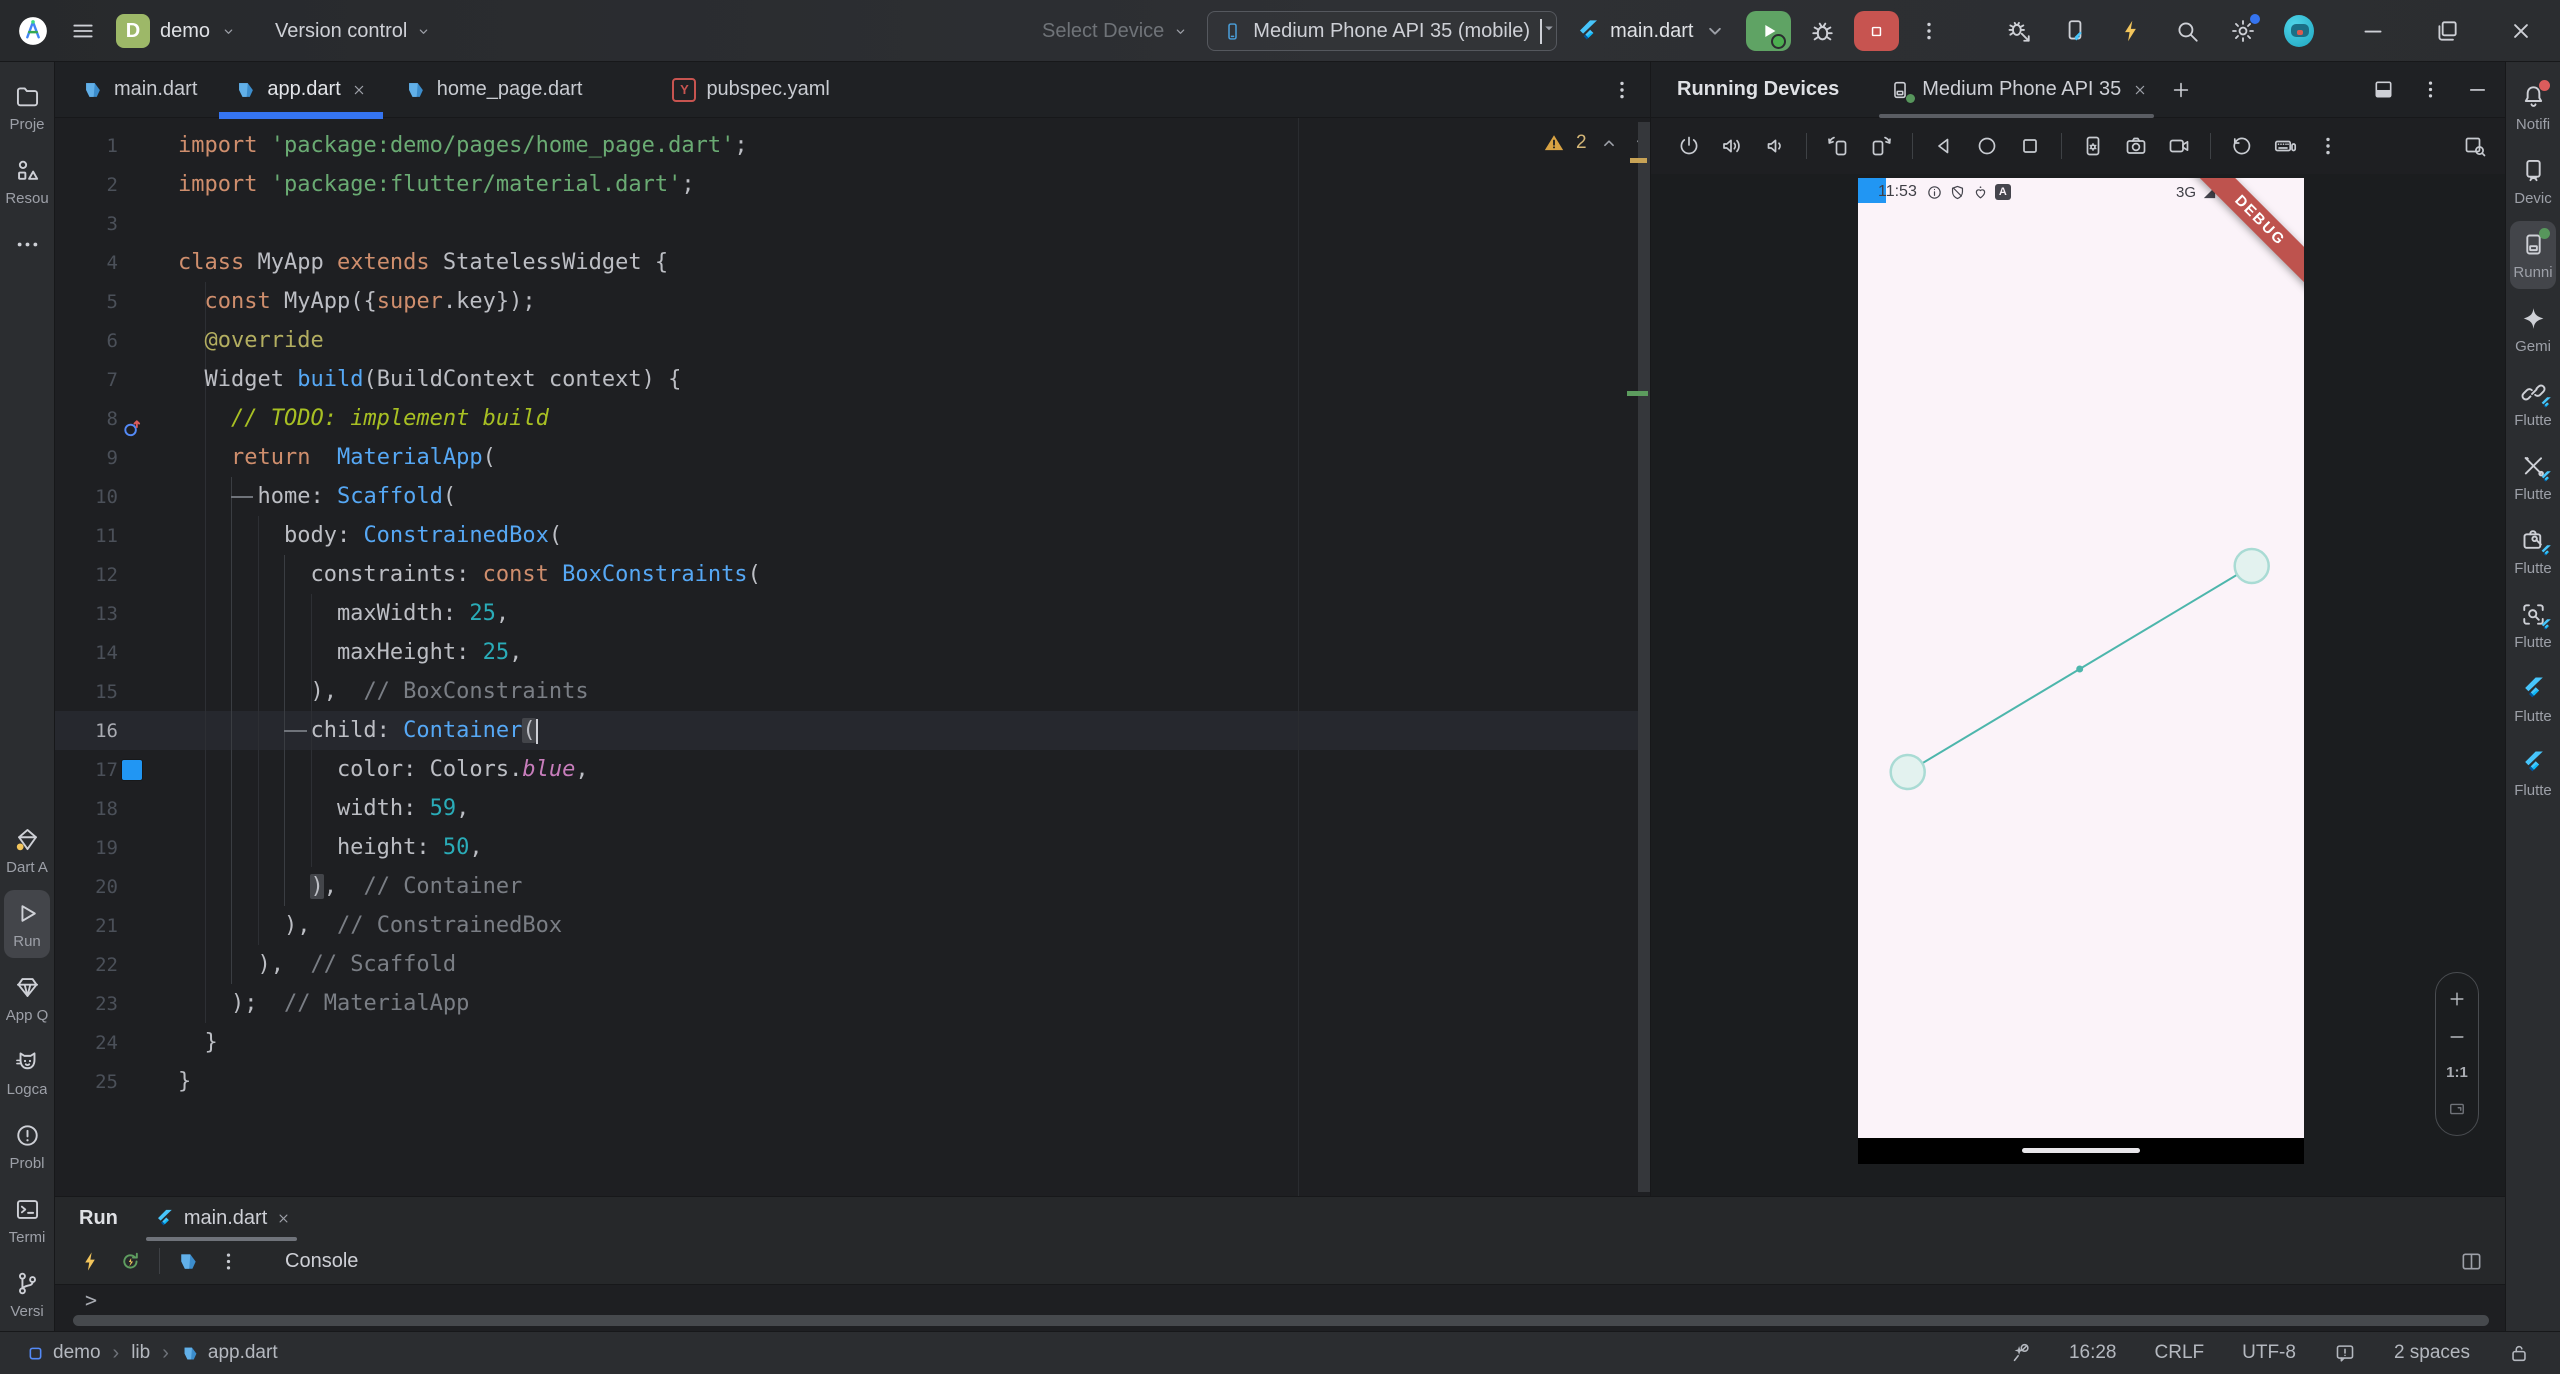  What do you see at coordinates (852, 769) in the screenshot?
I see `code-line-17: 17 color: Colors.blue,` at bounding box center [852, 769].